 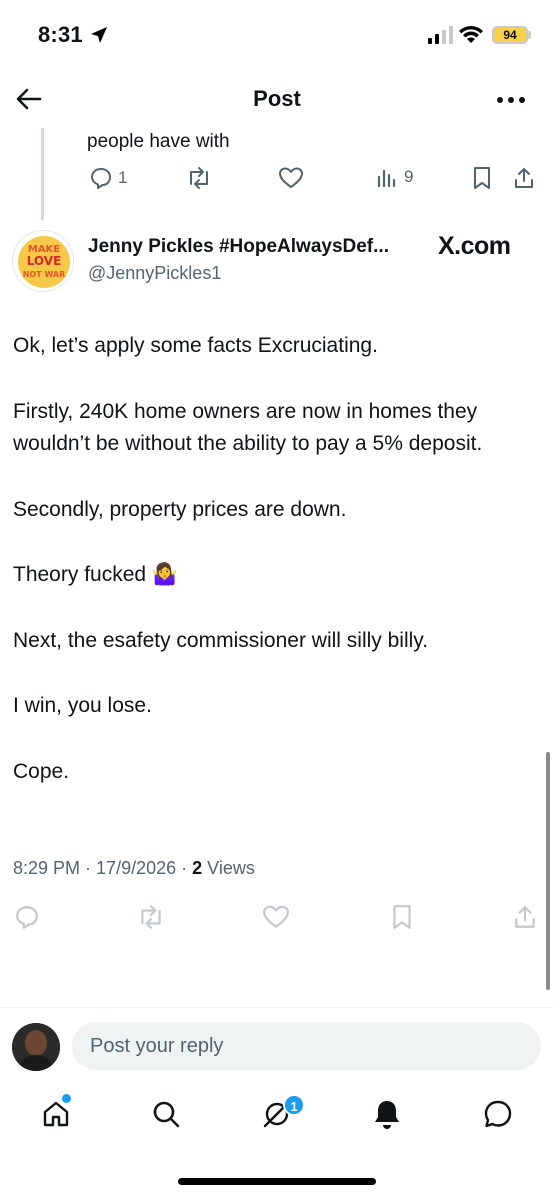 I want to click on post-date: 17/9/2026, so click(x=136, y=868).